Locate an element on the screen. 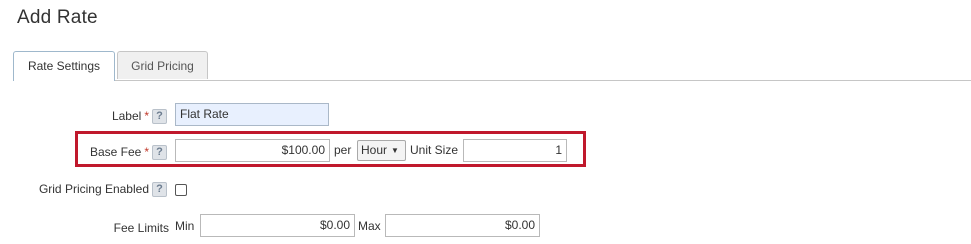 The image size is (971, 244). min-fee-input: $0.00 is located at coordinates (277, 225).